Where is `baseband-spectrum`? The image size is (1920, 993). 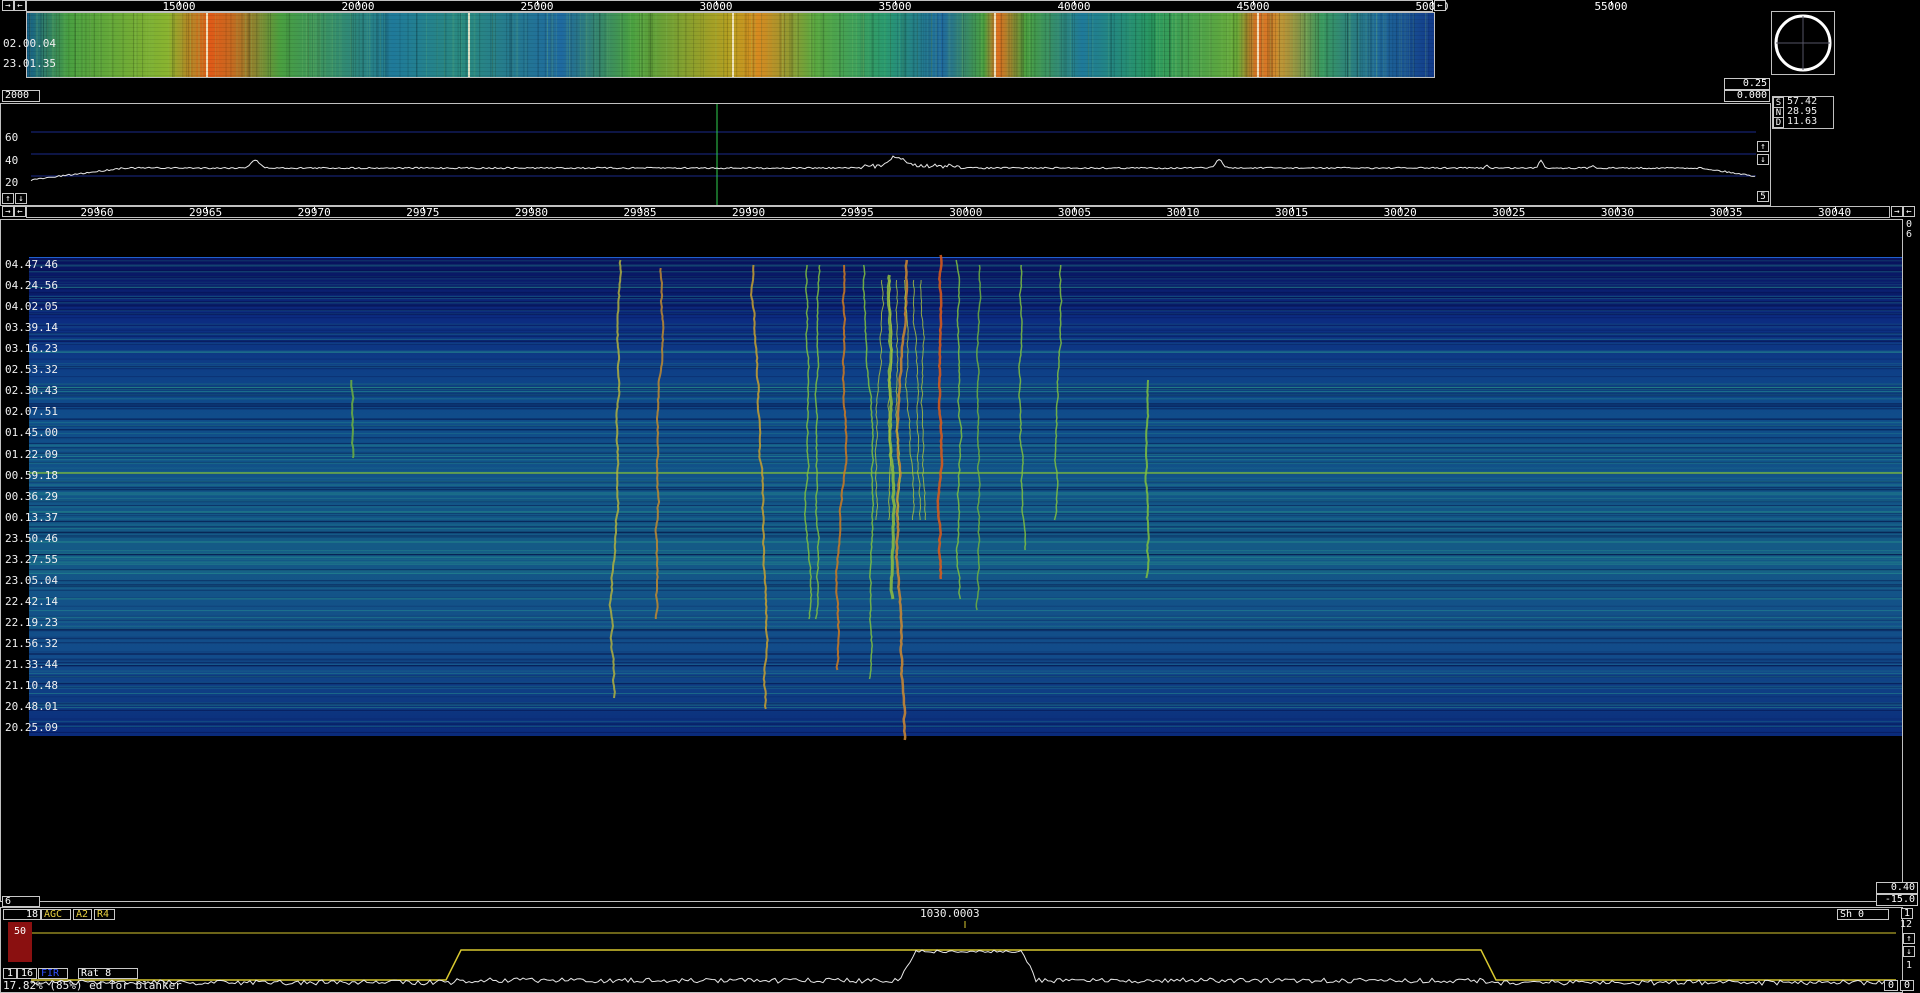
baseband-spectrum is located at coordinates (963, 953).